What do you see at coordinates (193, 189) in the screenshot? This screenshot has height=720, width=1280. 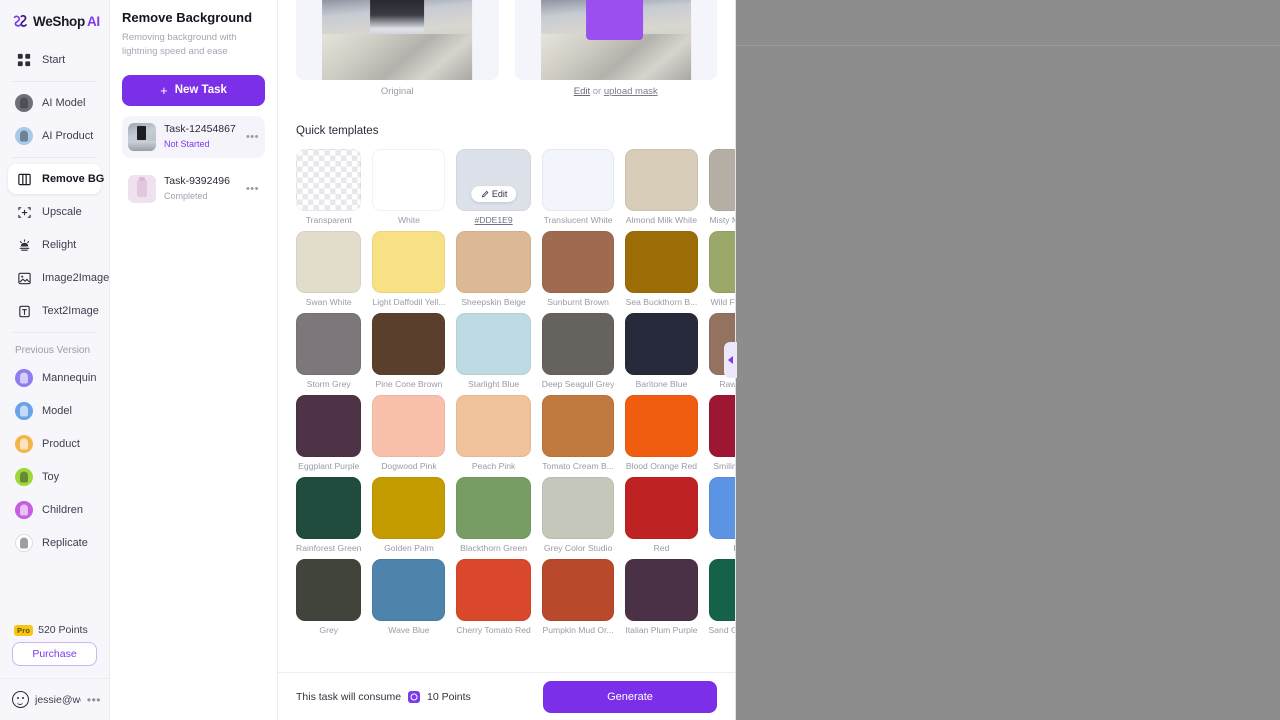 I see `task-list-item: Task-9392496 Completed •••` at bounding box center [193, 189].